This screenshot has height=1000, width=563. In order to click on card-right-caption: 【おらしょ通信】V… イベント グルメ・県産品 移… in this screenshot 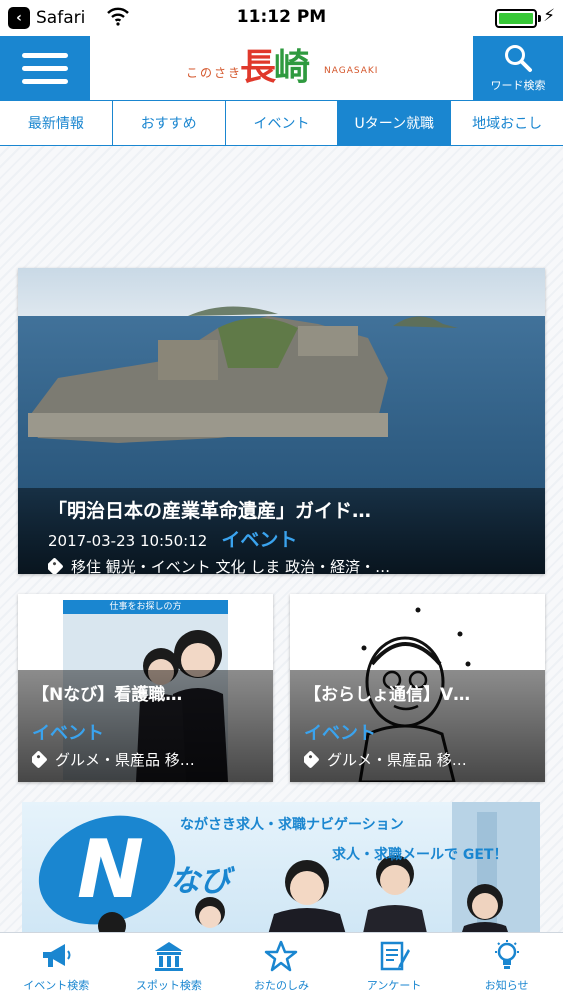, I will do `click(417, 726)`.